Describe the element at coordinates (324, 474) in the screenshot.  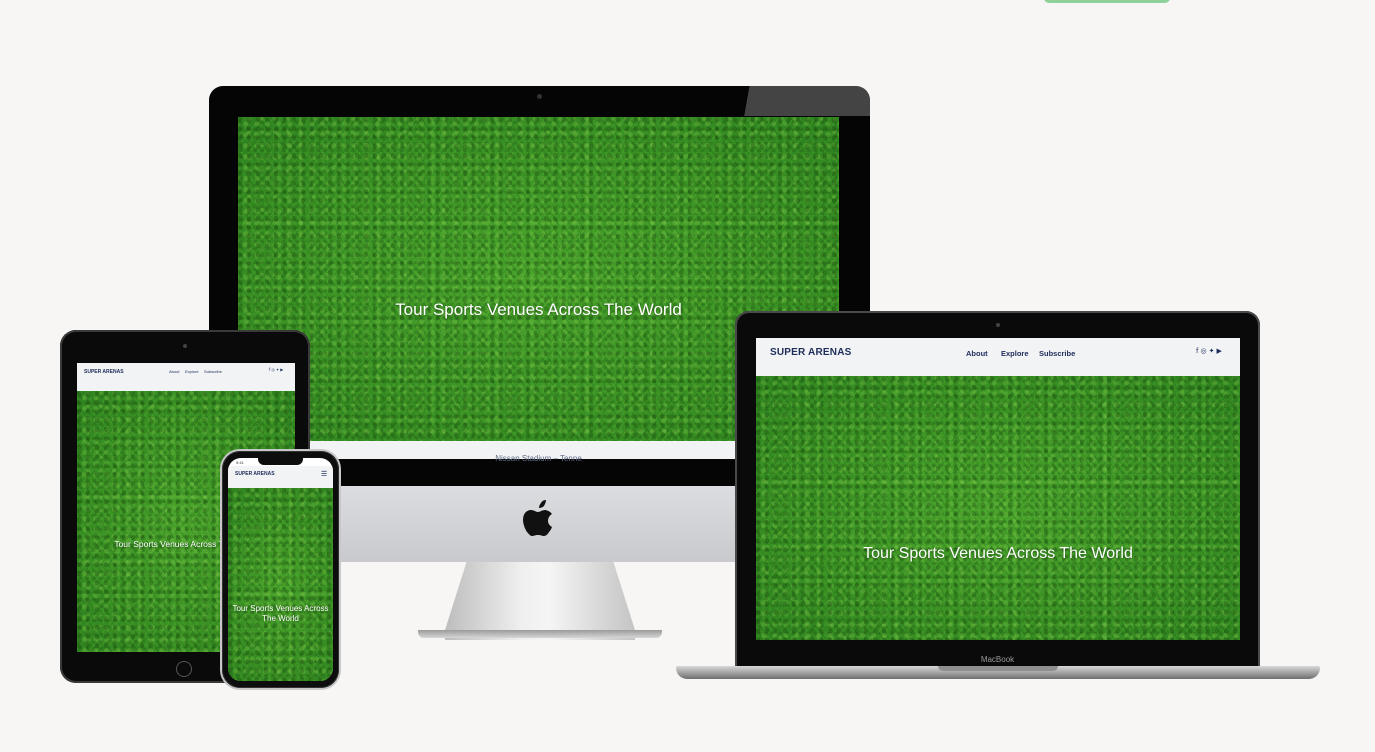
I see `iphone-menu-icon: ☰` at that location.